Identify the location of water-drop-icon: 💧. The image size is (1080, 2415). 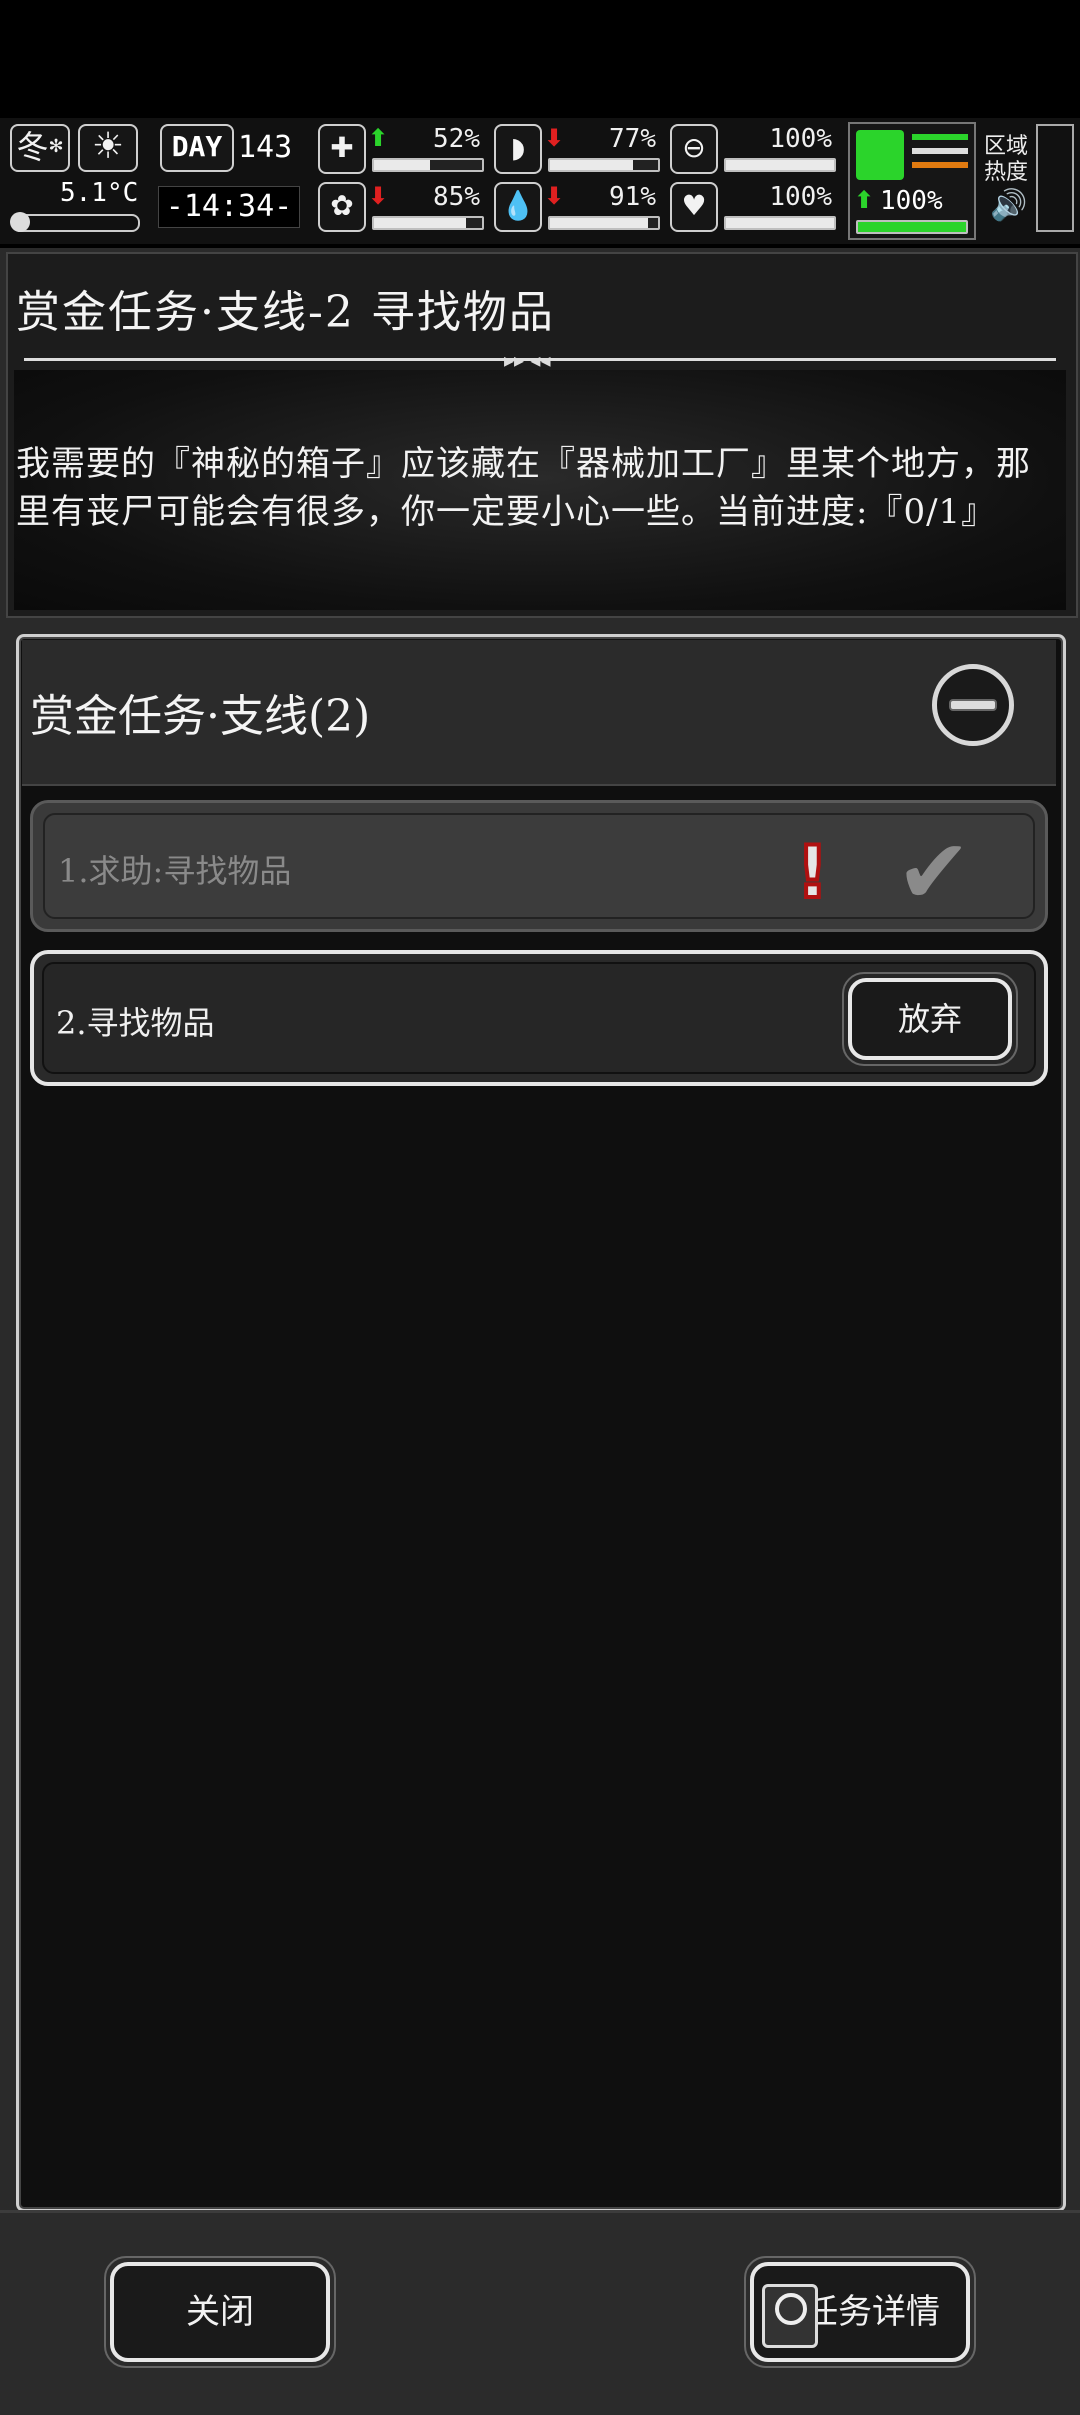
(518, 207).